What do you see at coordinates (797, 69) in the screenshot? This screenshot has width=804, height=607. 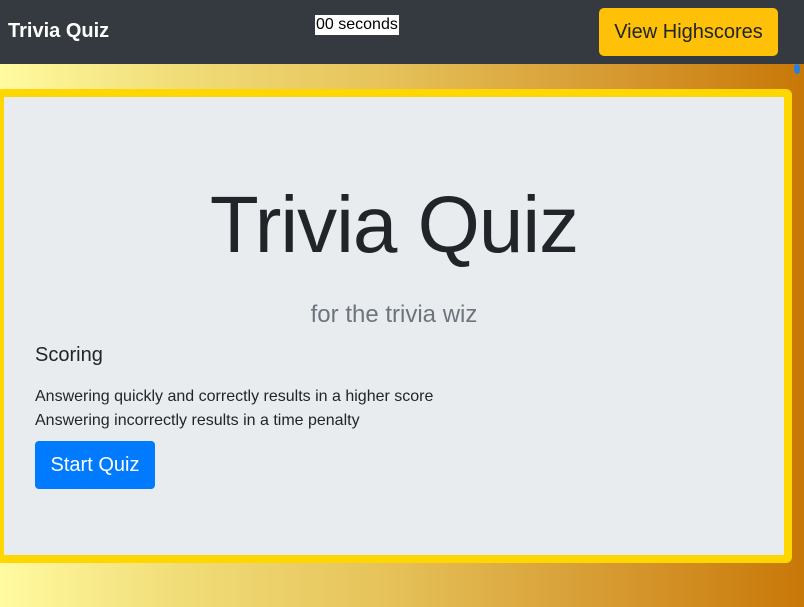 I see `scroll-indicator` at bounding box center [797, 69].